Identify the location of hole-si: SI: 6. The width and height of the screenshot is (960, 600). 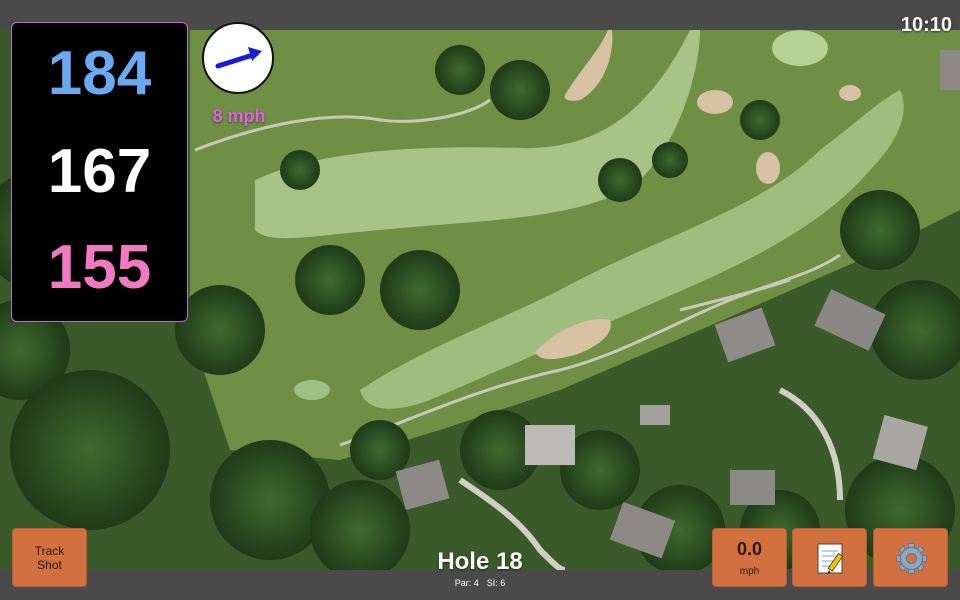
(496, 583).